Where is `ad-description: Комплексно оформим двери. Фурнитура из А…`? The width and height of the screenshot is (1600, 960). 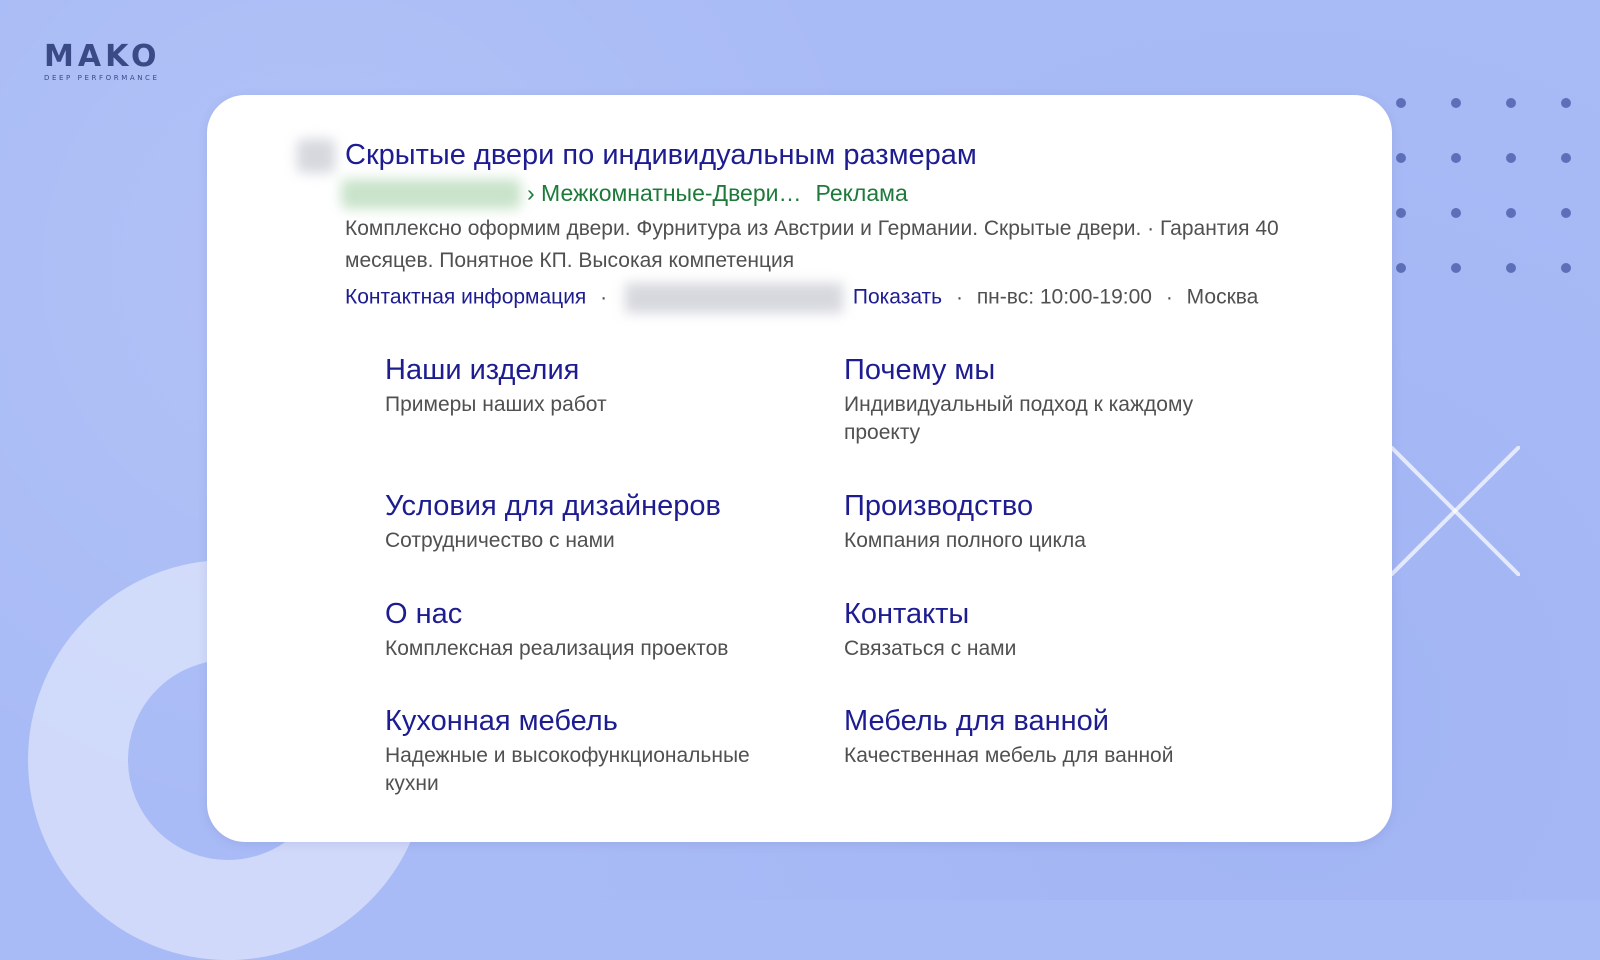 ad-description: Комплексно оформим двери. Фурнитура из А… is located at coordinates (812, 244).